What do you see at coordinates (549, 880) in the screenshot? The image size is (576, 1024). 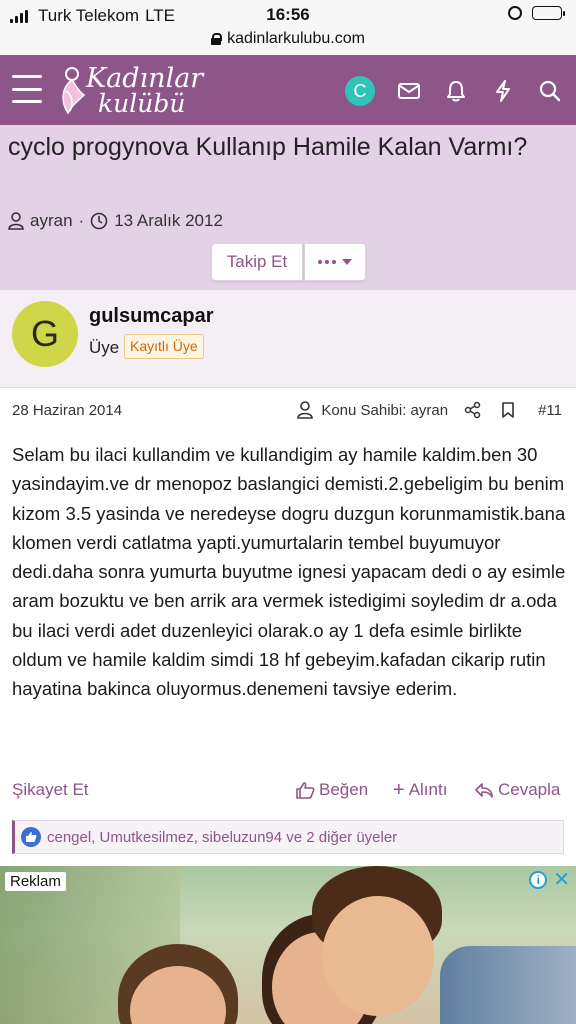 I see `ad-controls: i ✕` at bounding box center [549, 880].